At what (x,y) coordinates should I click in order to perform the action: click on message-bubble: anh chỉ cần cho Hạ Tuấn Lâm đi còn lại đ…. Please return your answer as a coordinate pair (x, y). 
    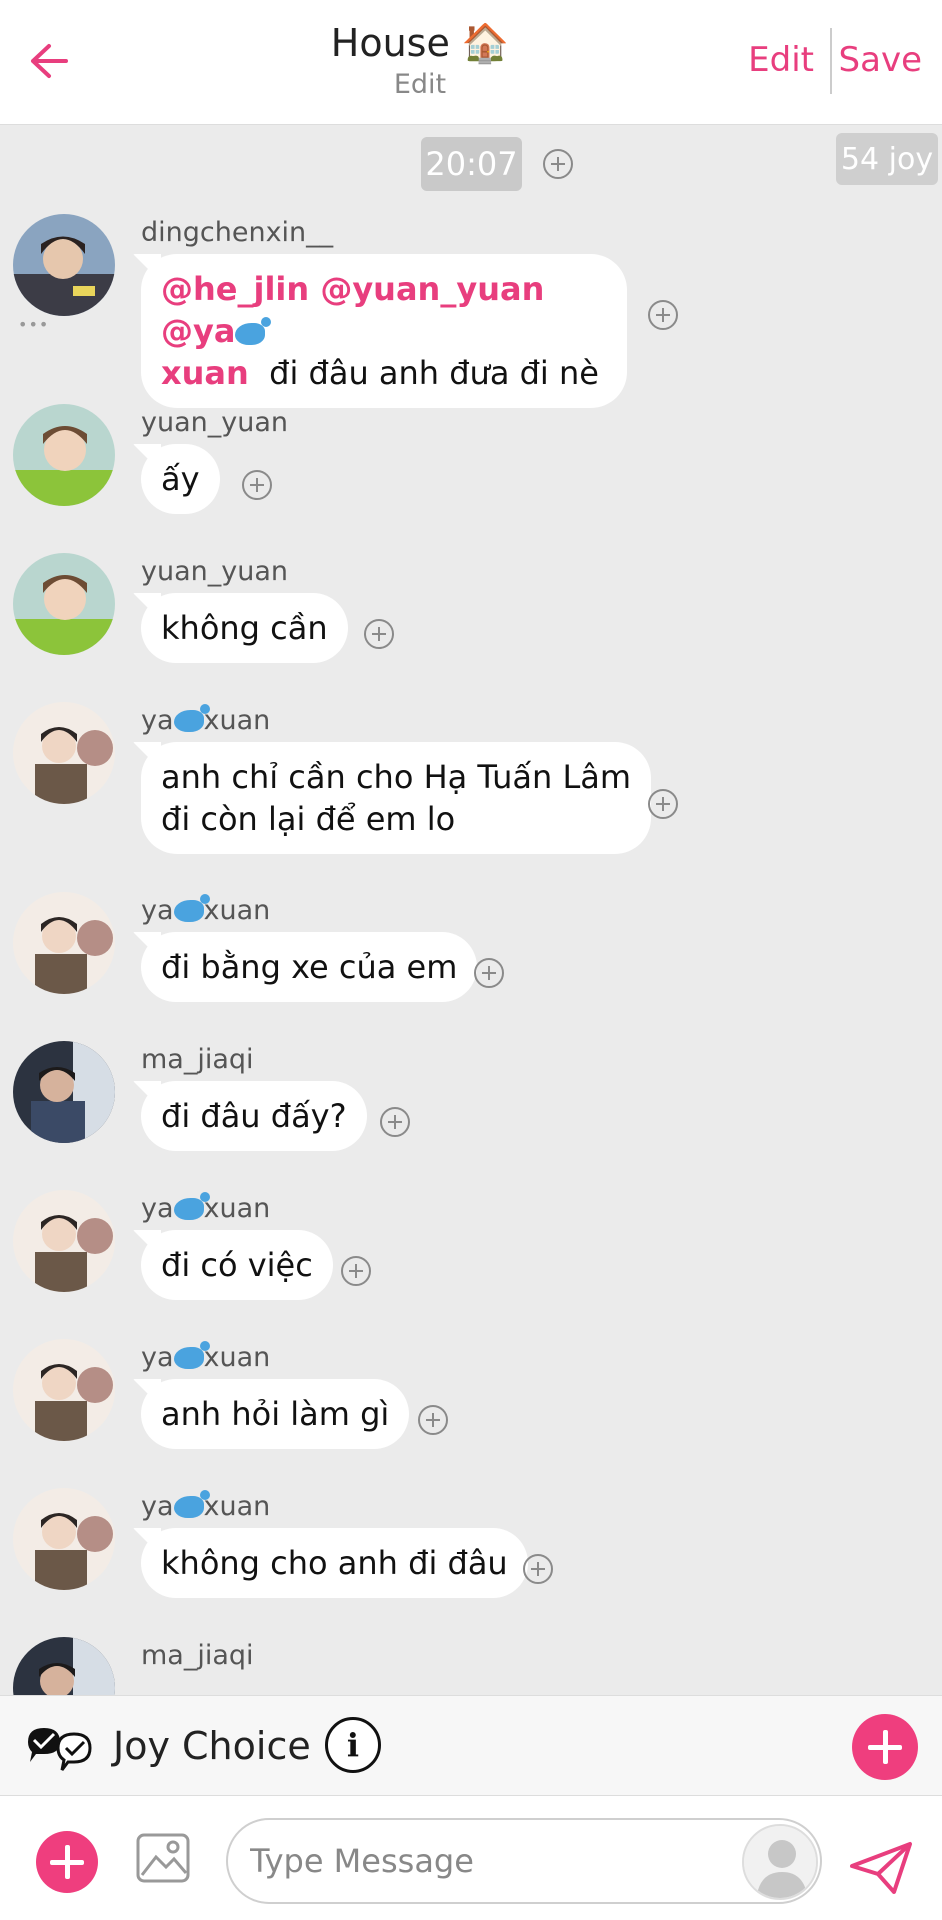
    Looking at the image, I should click on (396, 798).